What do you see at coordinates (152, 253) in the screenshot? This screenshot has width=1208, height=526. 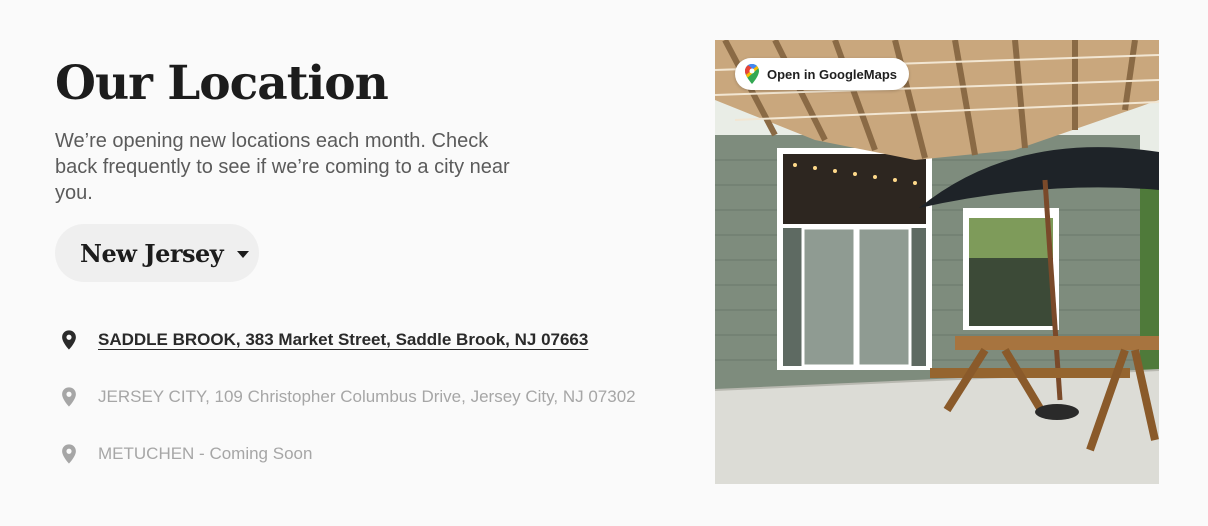 I see `state-dropdown-label: New Jersey` at bounding box center [152, 253].